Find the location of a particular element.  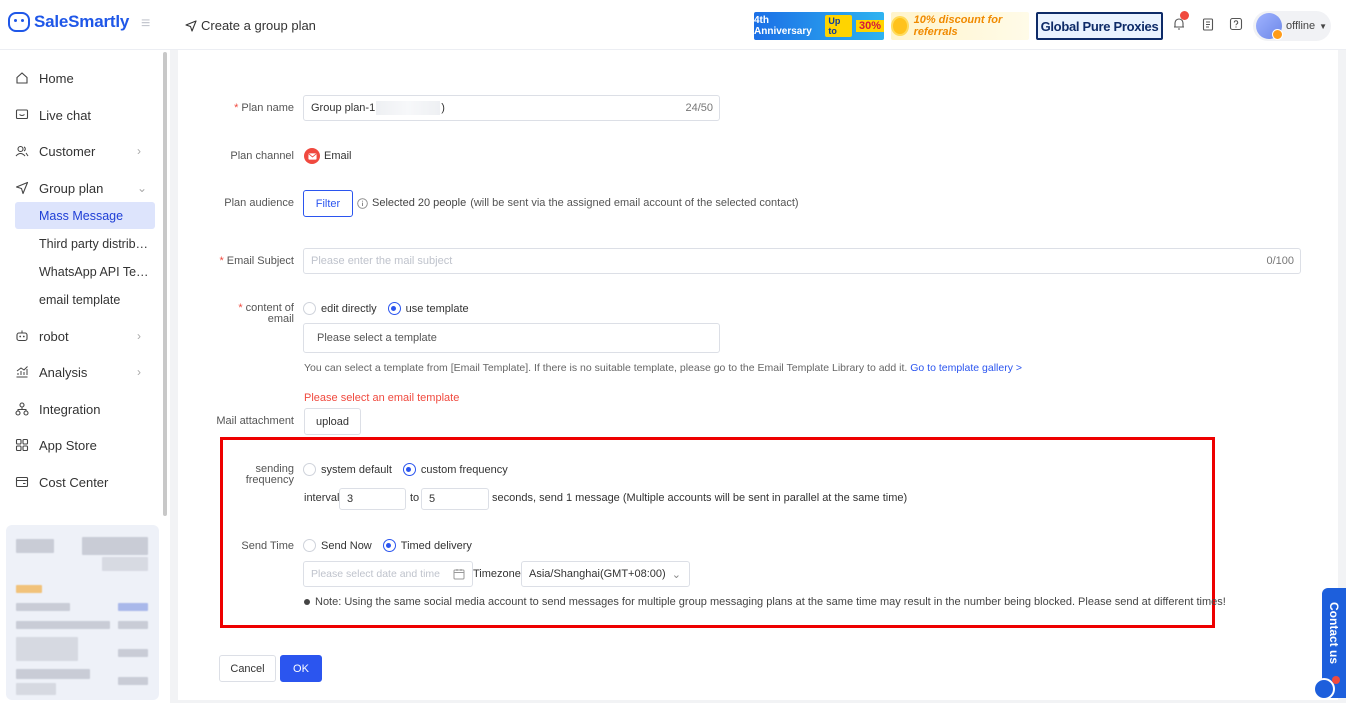

logo-icon is located at coordinates (19, 22).